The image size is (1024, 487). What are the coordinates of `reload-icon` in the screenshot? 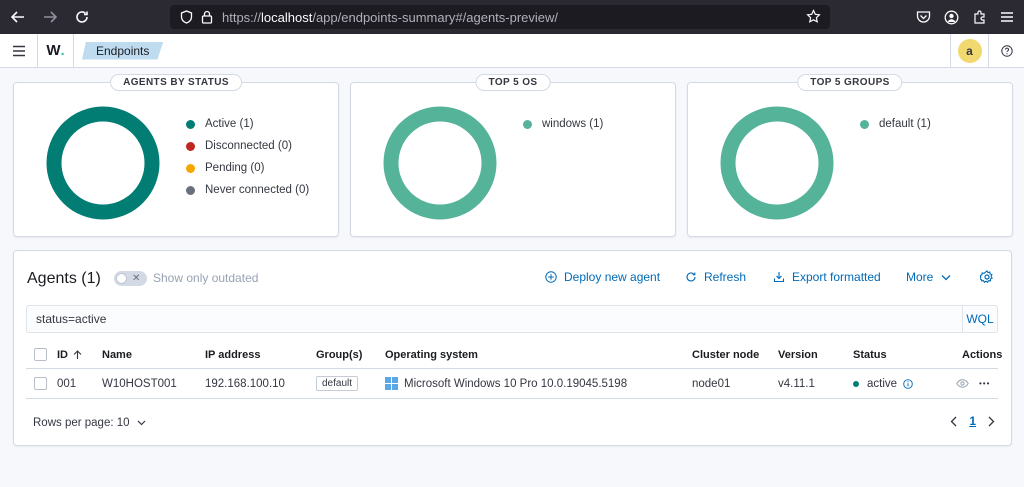 It's located at (82, 17).